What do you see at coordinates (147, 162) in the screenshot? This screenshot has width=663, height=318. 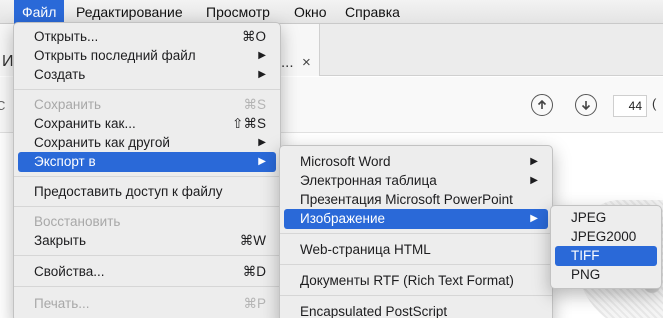 I see `menu-item-export-to: Экспорт в ▶` at bounding box center [147, 162].